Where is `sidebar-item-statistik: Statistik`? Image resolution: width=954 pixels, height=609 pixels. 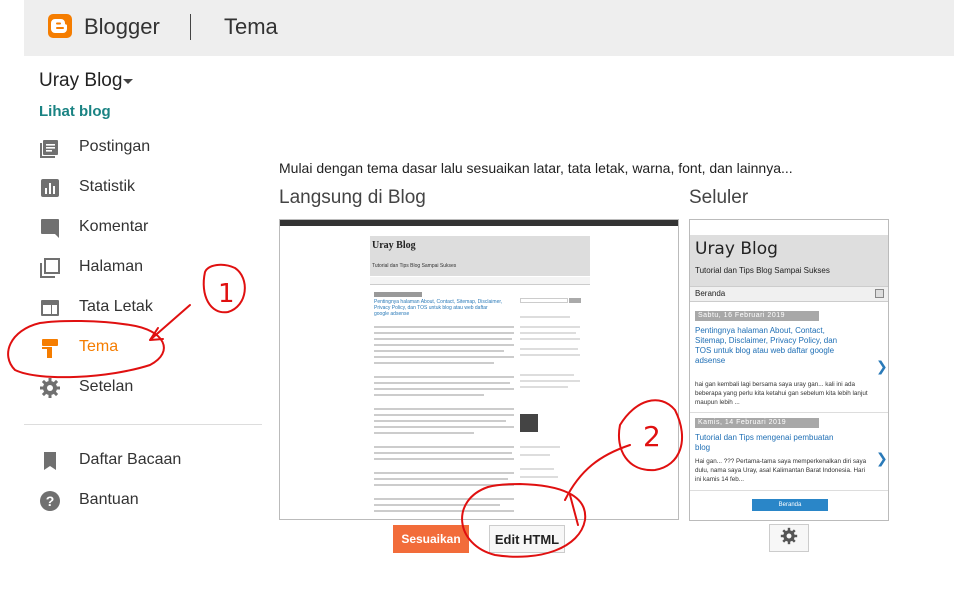 sidebar-item-statistik: Statistik is located at coordinates (149, 188).